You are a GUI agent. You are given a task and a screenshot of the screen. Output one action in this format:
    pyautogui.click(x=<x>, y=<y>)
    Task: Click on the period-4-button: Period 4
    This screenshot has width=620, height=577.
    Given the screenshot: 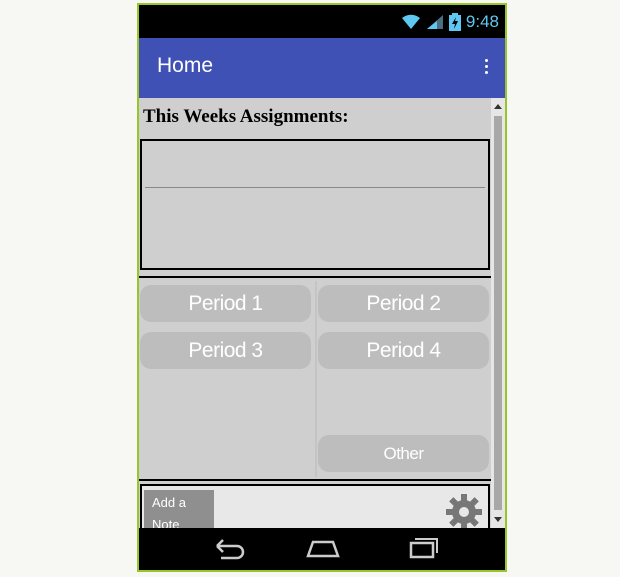 What is the action you would take?
    pyautogui.click(x=403, y=350)
    